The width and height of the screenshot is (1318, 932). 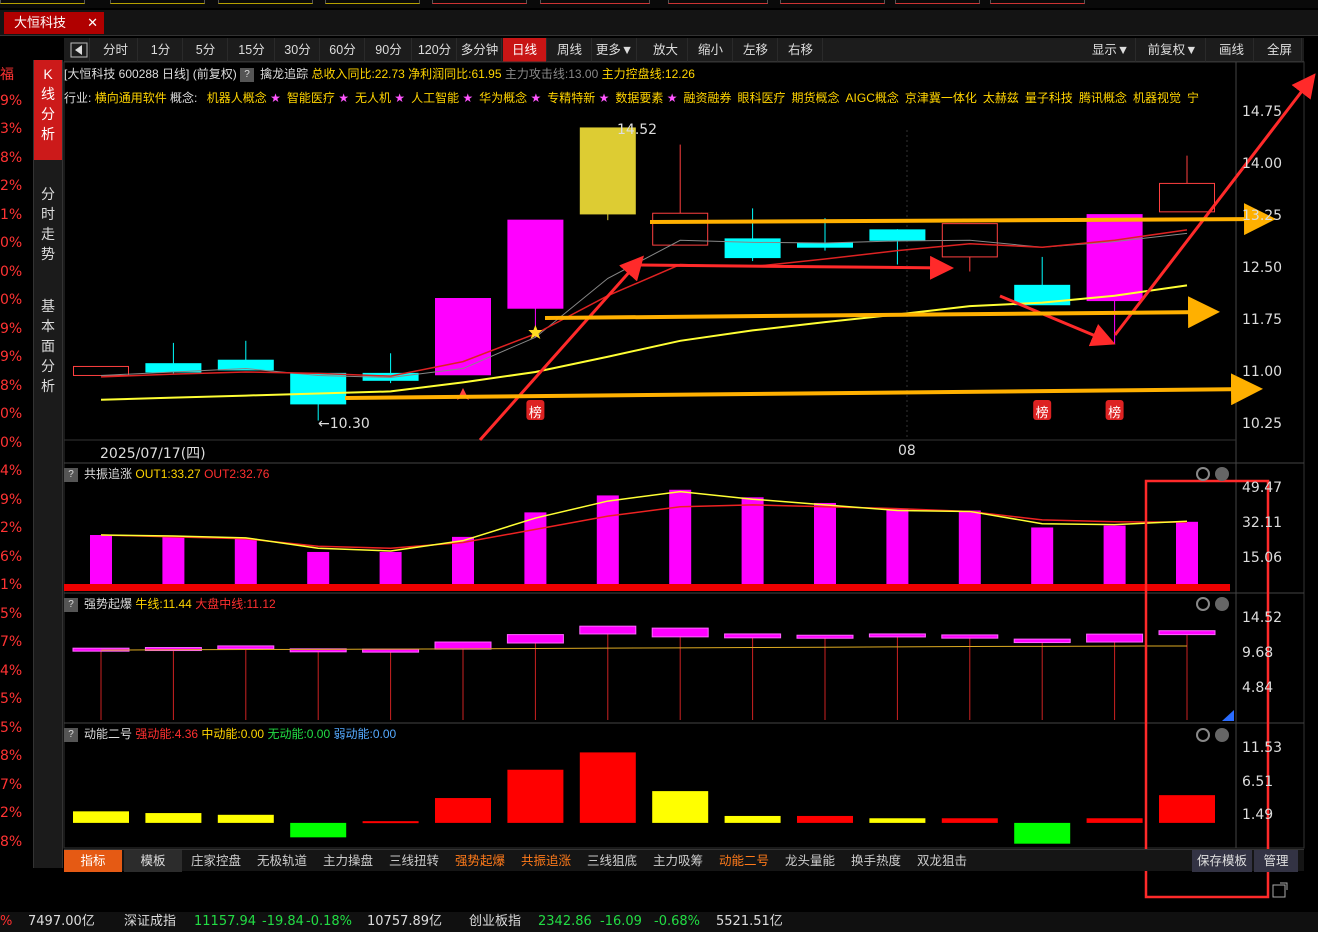 I want to click on ticker-d: 11157.94, so click(x=225, y=921).